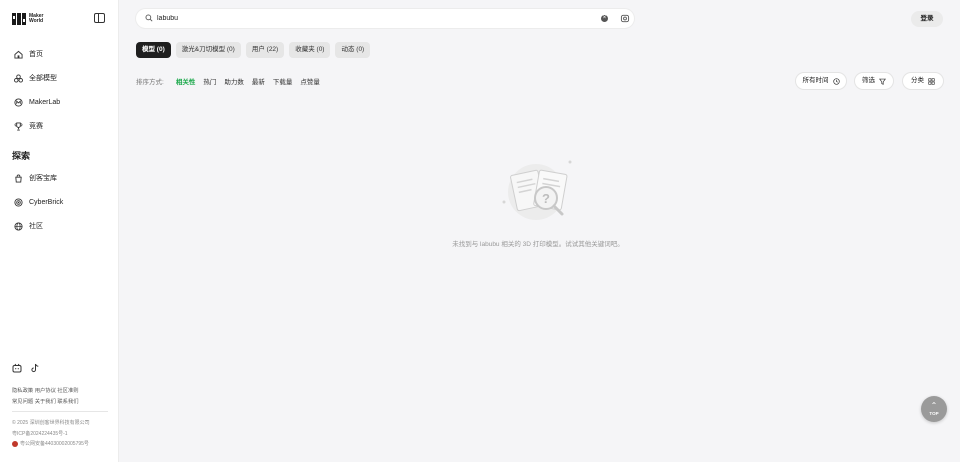 This screenshot has width=960, height=462. I want to click on sidebar-item-home: 首页, so click(28, 54).